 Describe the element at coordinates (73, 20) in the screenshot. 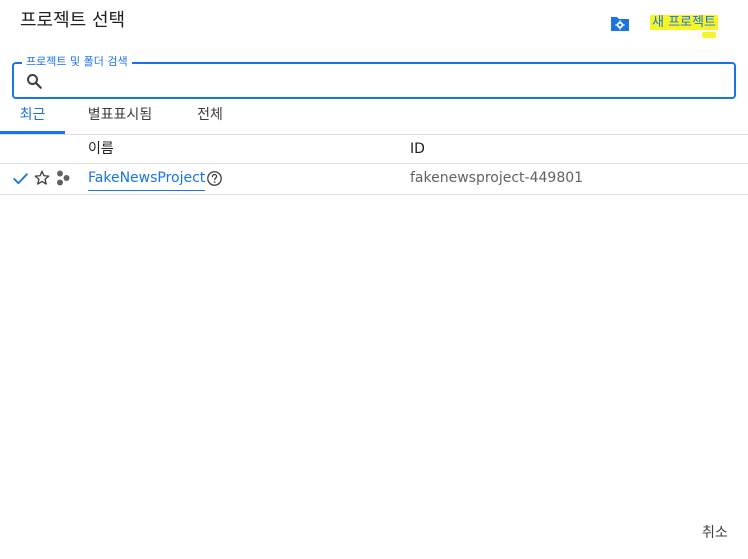

I see `dialog-title: 프로젝트 선택` at that location.